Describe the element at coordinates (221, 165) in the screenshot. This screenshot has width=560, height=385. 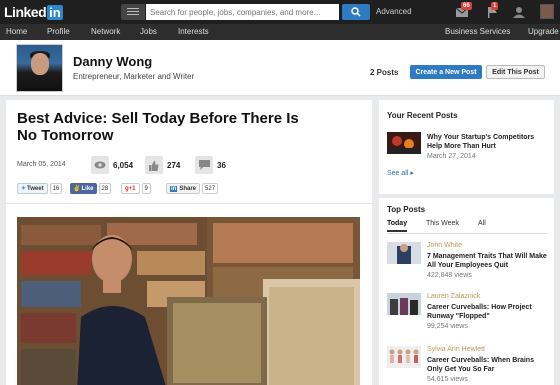
I see `comments-count: 36` at that location.